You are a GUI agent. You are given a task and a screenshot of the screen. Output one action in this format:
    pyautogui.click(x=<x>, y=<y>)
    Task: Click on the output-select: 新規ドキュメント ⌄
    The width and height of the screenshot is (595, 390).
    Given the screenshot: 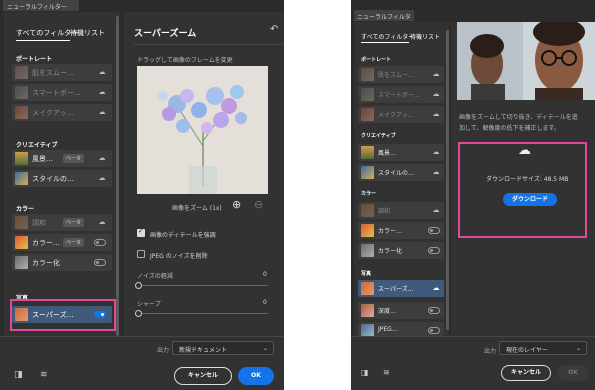 What is the action you would take?
    pyautogui.click(x=223, y=348)
    